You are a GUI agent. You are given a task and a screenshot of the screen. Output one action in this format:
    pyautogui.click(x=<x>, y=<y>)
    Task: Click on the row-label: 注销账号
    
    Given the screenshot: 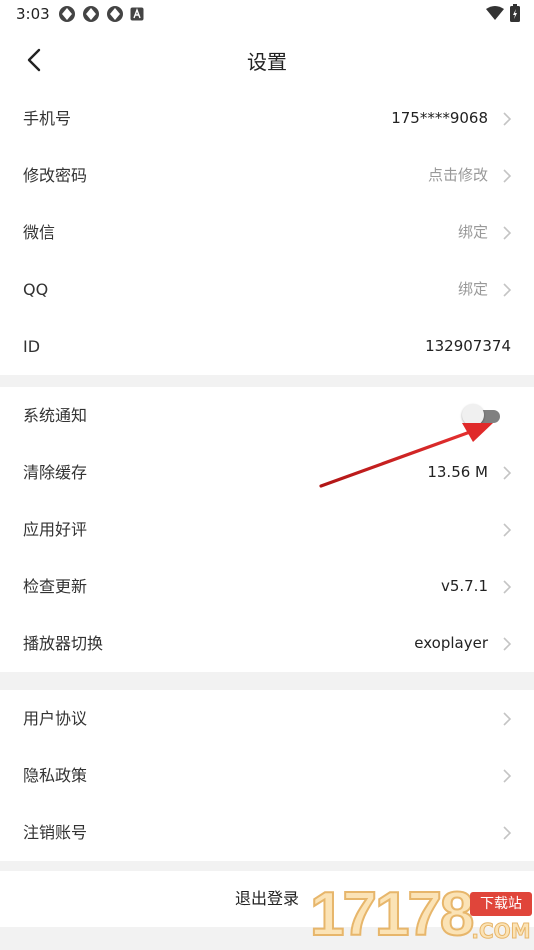 What is the action you would take?
    pyautogui.click(x=55, y=832)
    